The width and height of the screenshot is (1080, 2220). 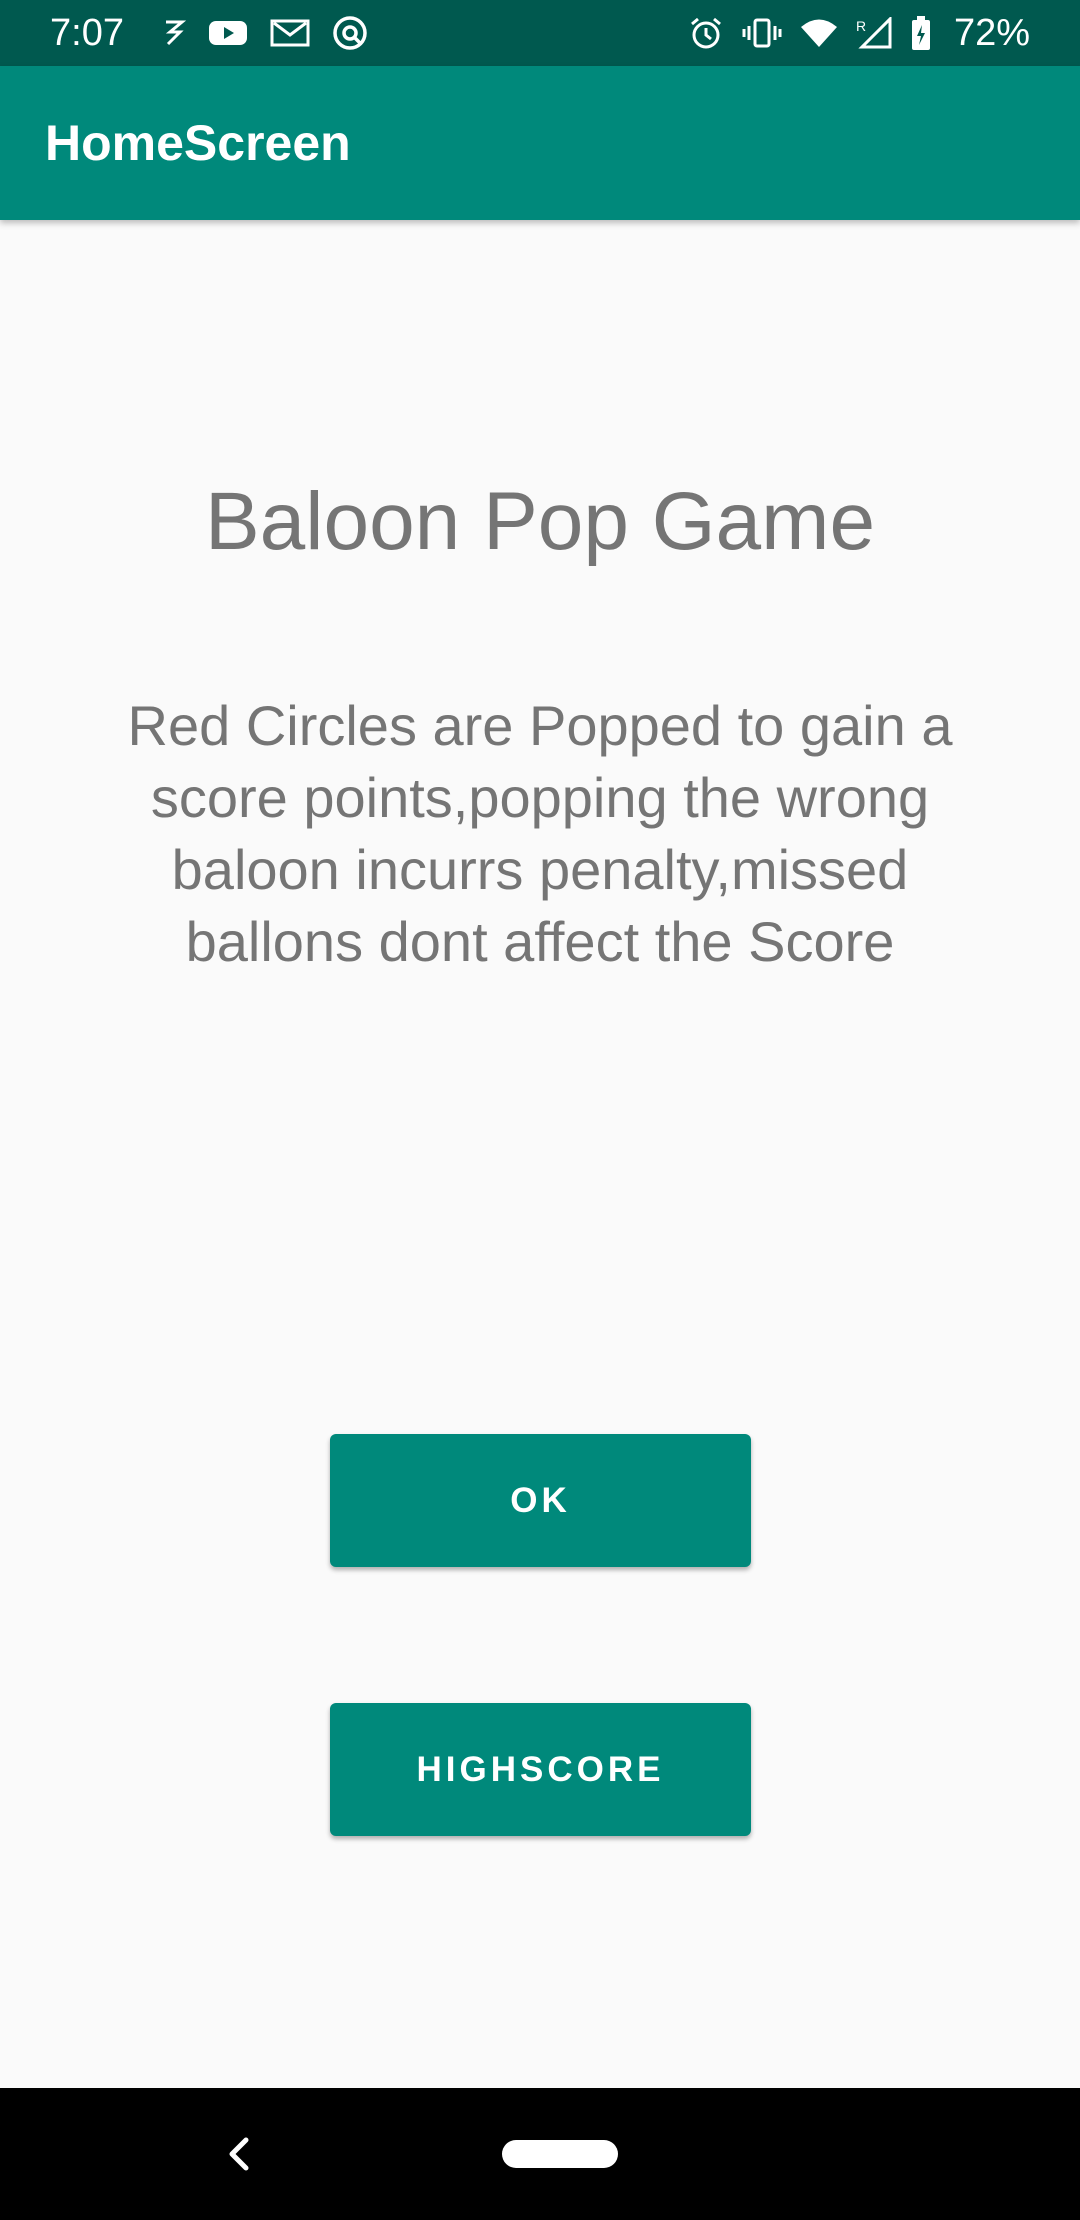 I want to click on game-title: Baloon Pop Game, so click(x=540, y=521).